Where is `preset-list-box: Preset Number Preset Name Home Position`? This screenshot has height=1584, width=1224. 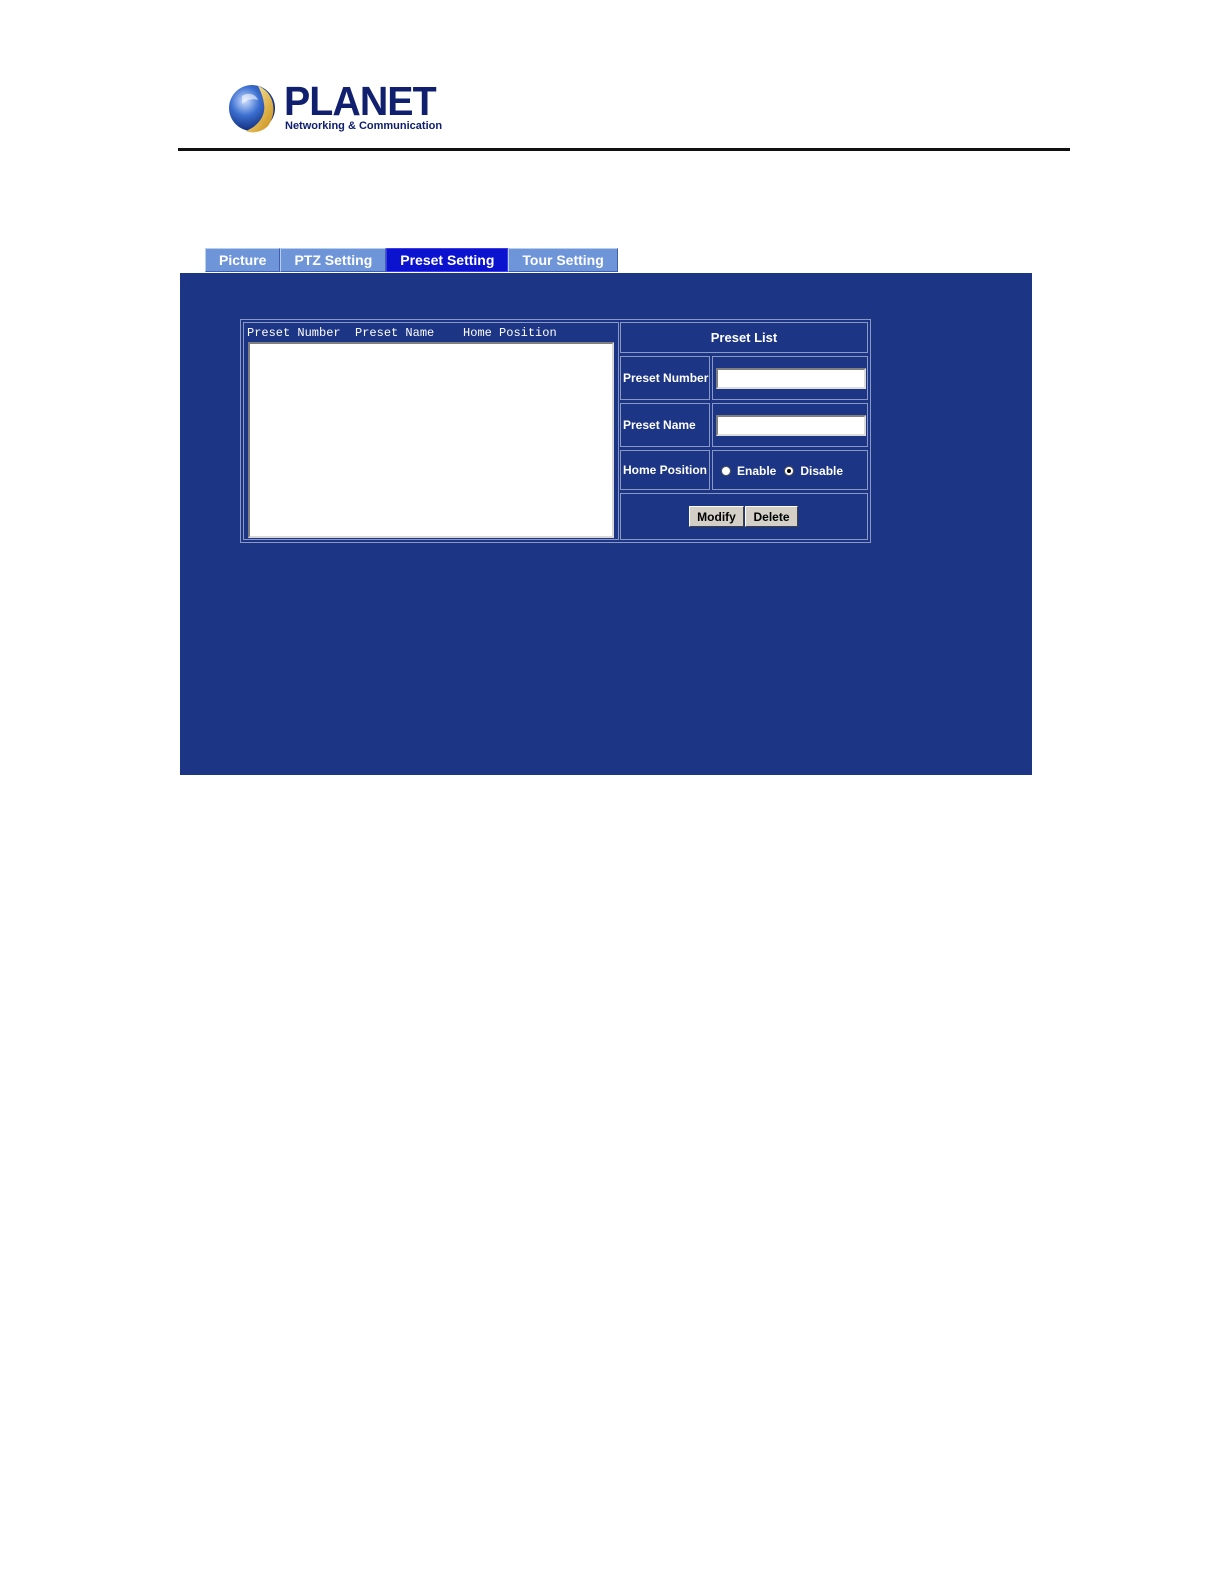 preset-list-box: Preset Number Preset Name Home Position is located at coordinates (431, 431).